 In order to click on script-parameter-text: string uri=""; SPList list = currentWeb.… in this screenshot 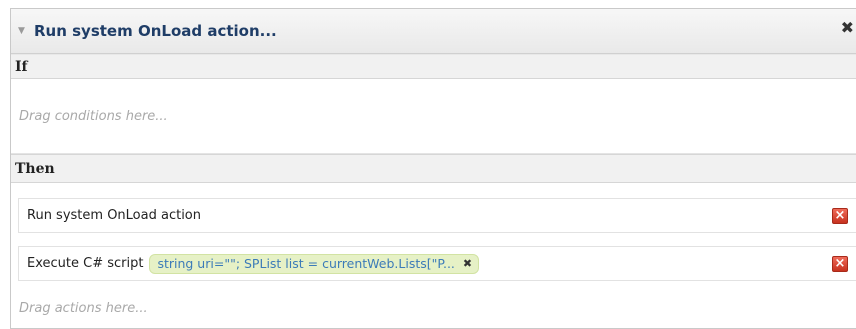, I will do `click(305, 263)`.